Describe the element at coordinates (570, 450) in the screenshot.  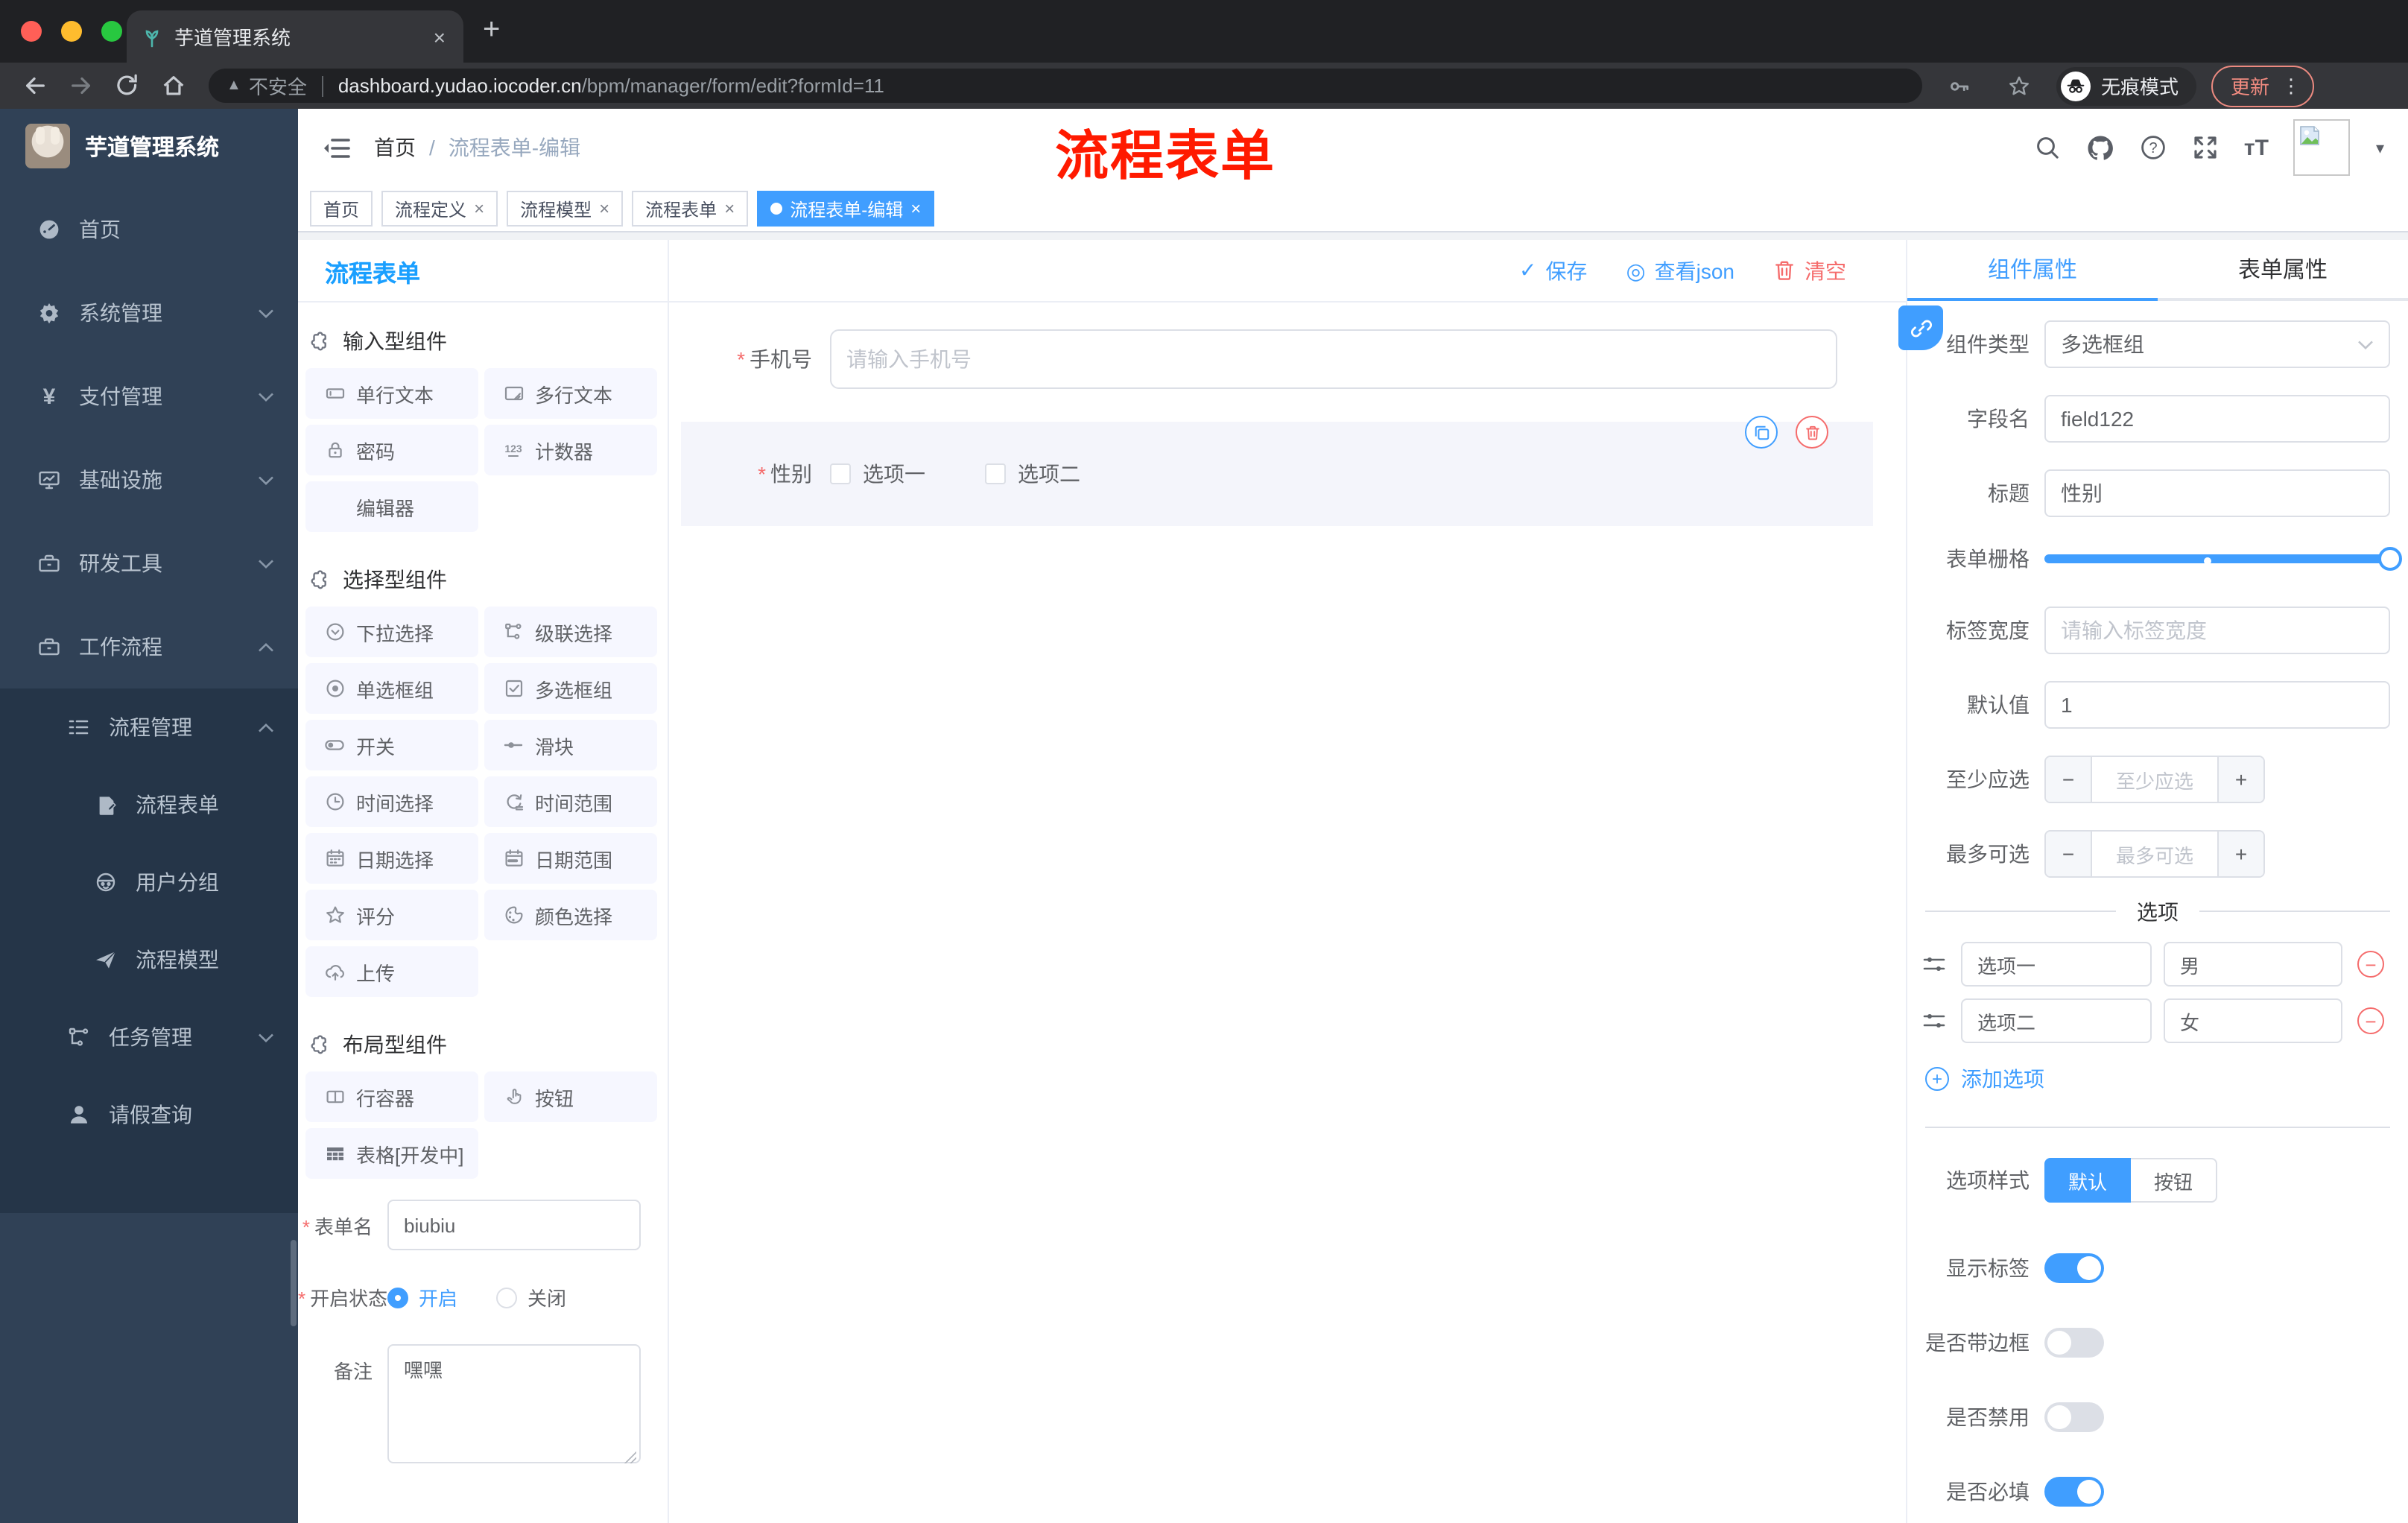
I see `palette-item-counter: 123 计数器` at that location.